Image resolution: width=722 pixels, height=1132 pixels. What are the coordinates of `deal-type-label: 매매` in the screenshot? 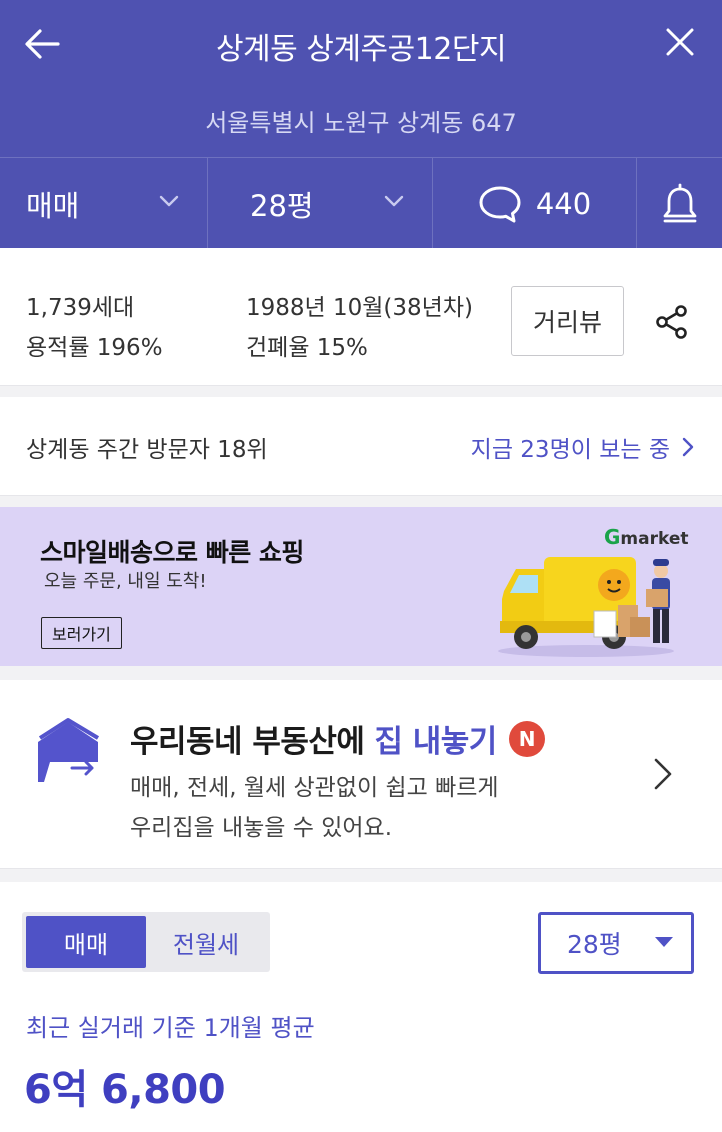 It's located at (53, 205).